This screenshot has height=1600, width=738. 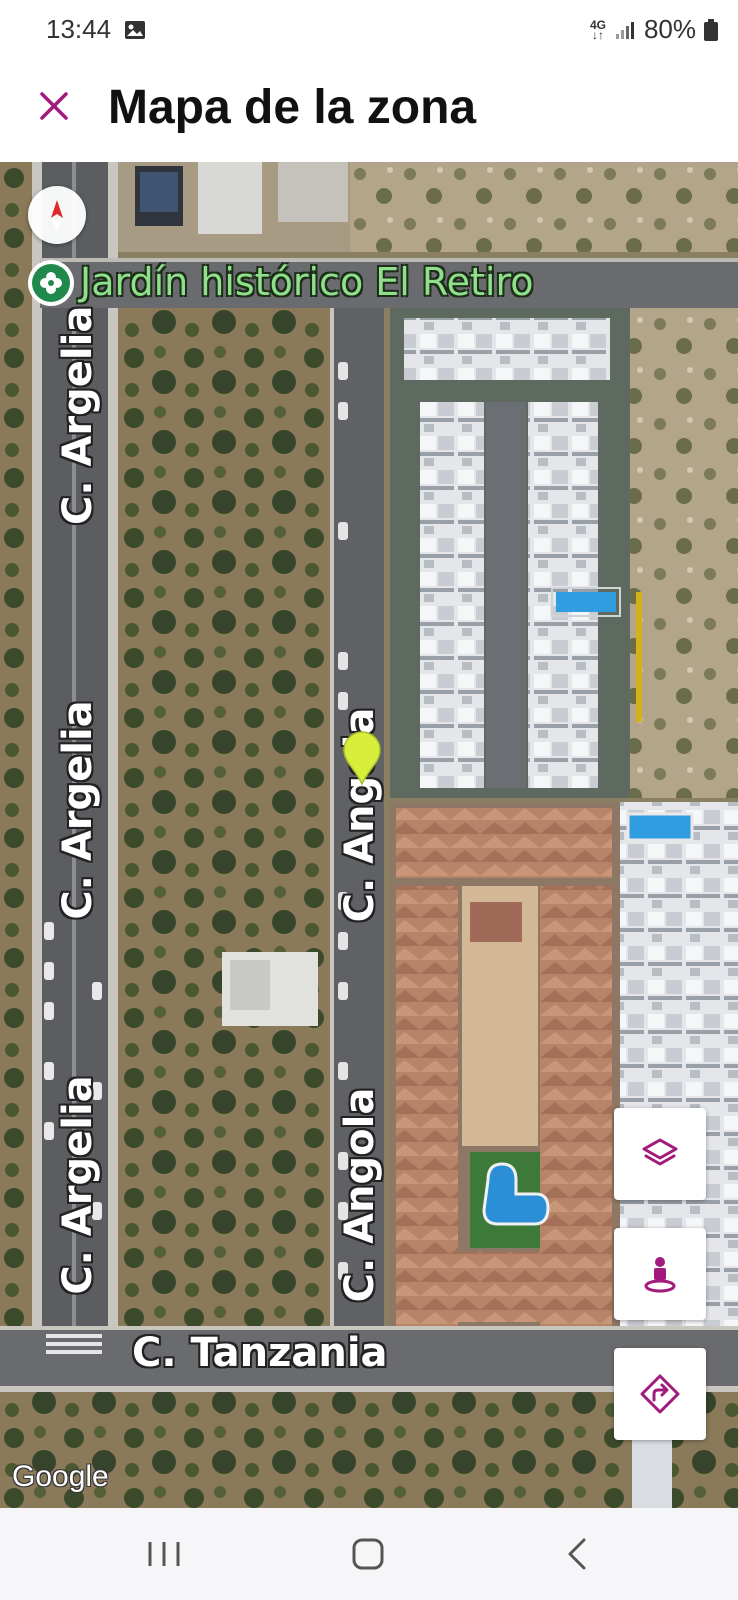 What do you see at coordinates (307, 282) in the screenshot?
I see `poi-label: Jardín histórico El Retiro` at bounding box center [307, 282].